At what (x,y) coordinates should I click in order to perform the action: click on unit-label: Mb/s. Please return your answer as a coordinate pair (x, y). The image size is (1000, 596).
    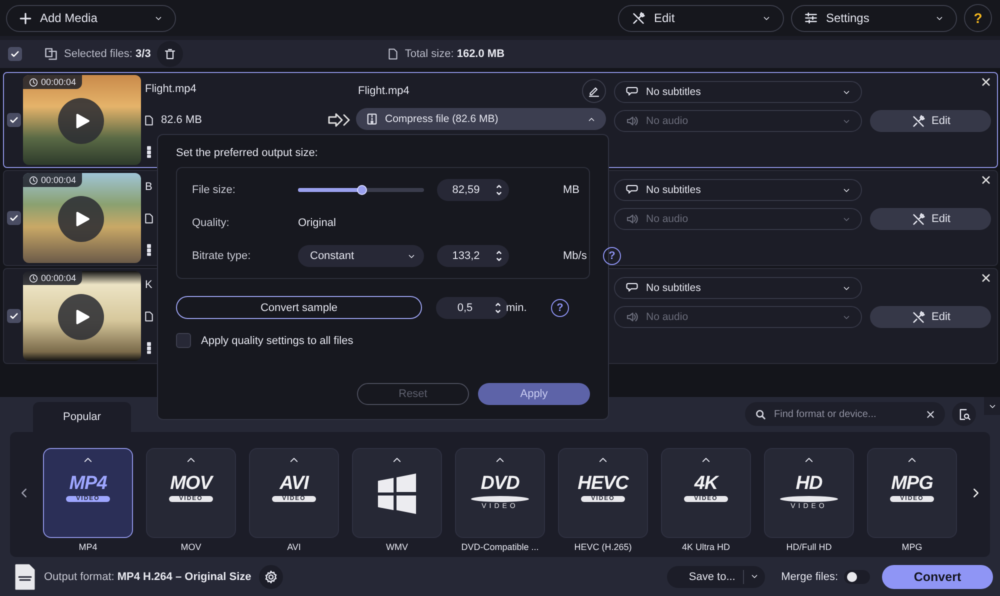
    Looking at the image, I should click on (575, 256).